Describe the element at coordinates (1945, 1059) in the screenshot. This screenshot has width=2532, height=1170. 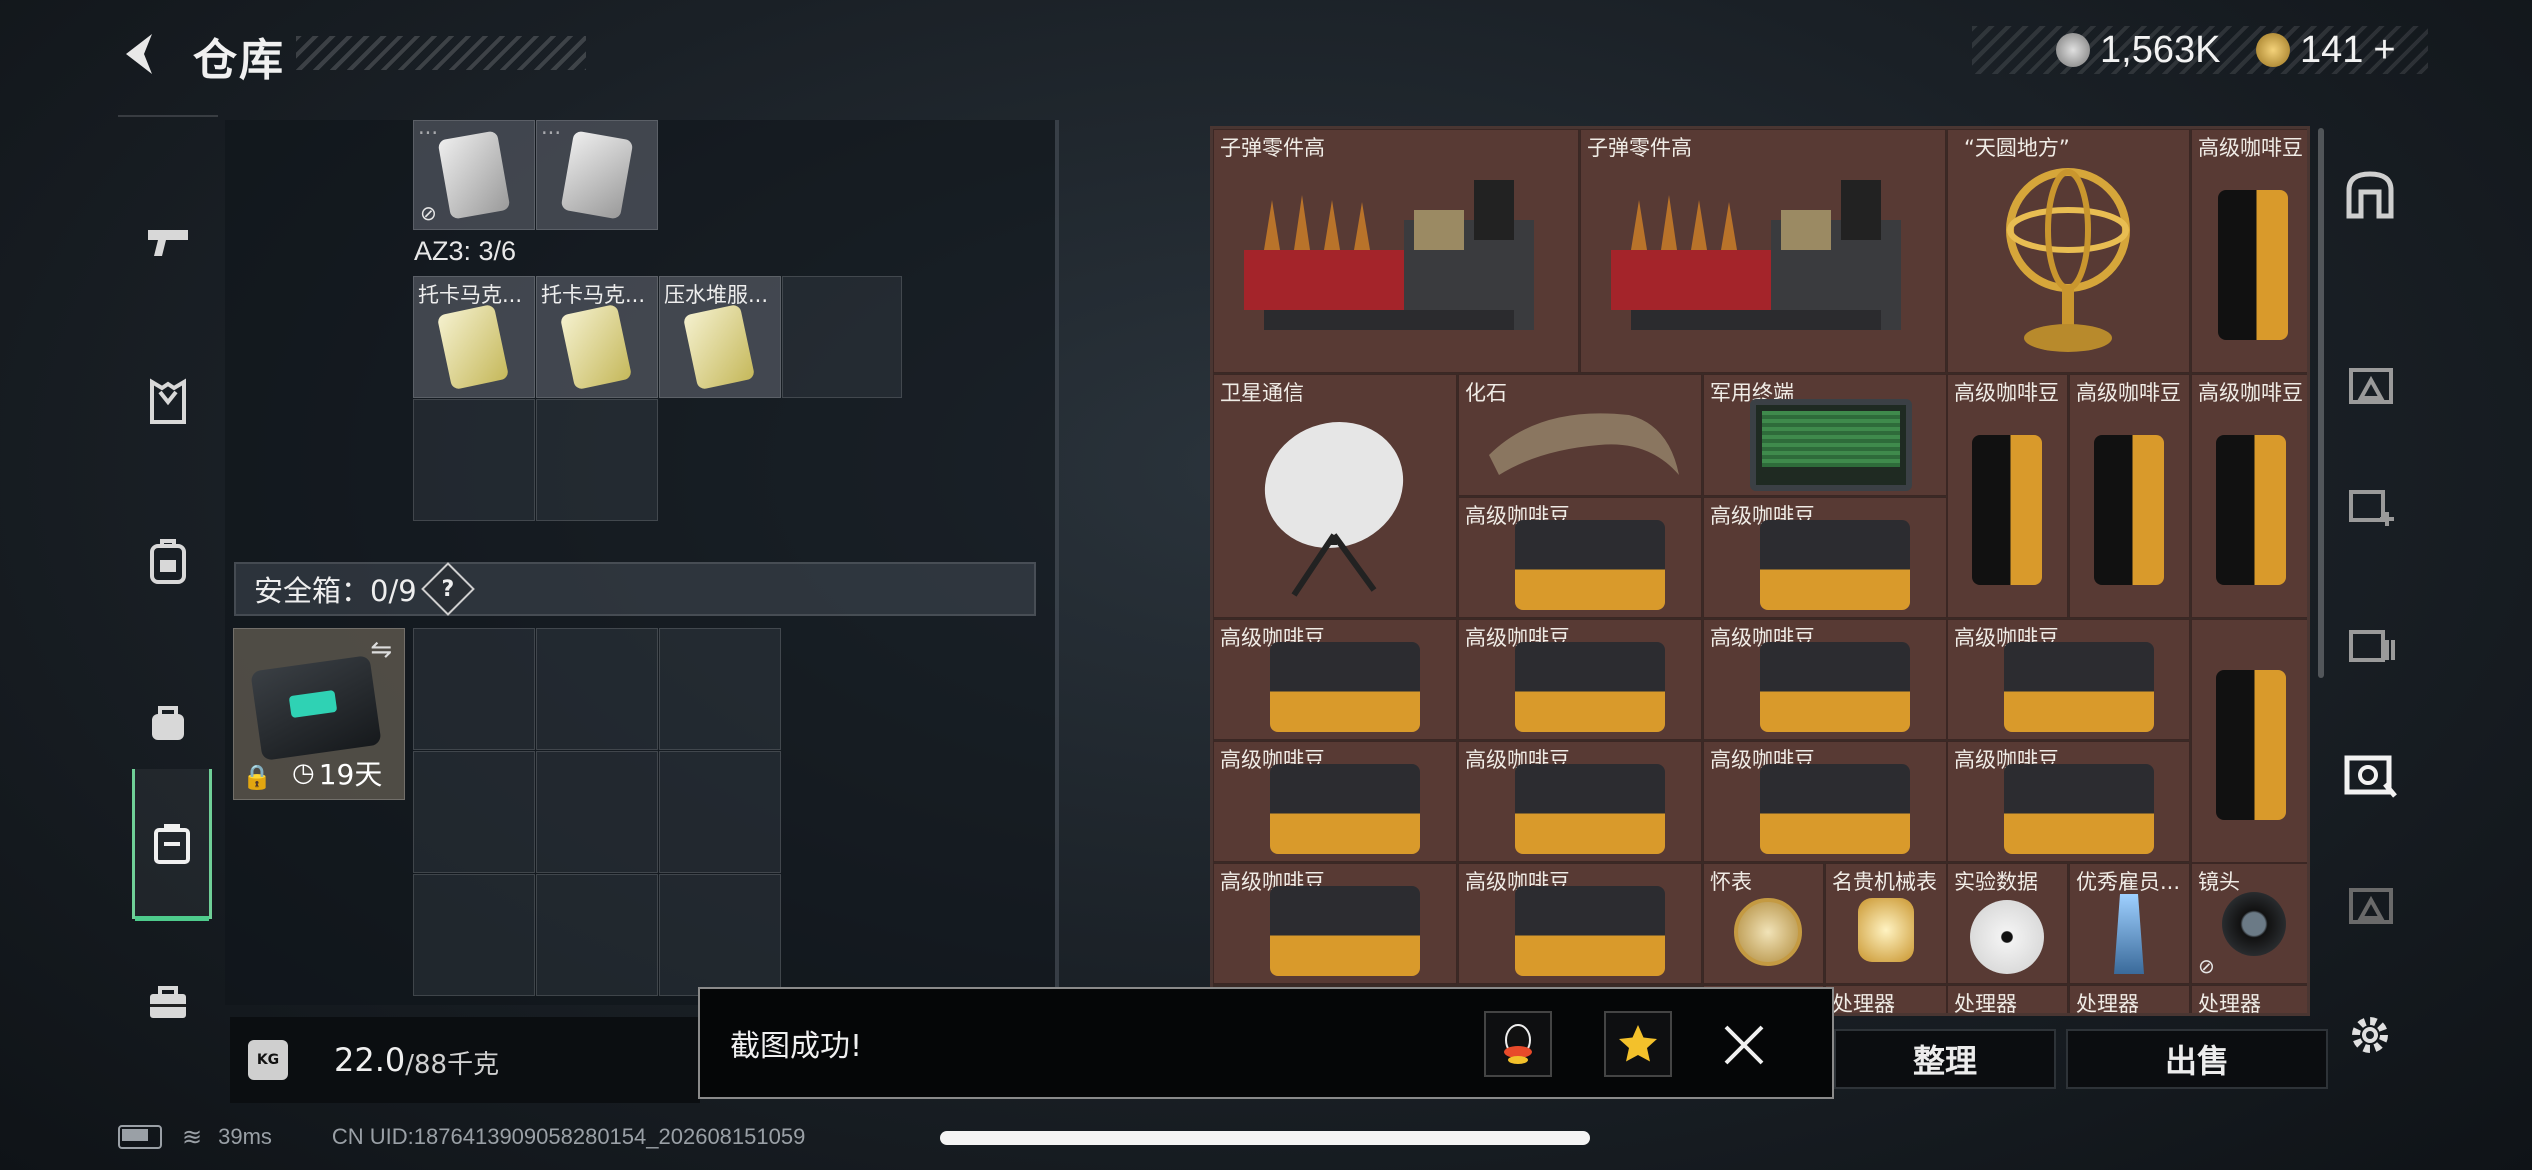
I see `sort-button: 整理` at that location.